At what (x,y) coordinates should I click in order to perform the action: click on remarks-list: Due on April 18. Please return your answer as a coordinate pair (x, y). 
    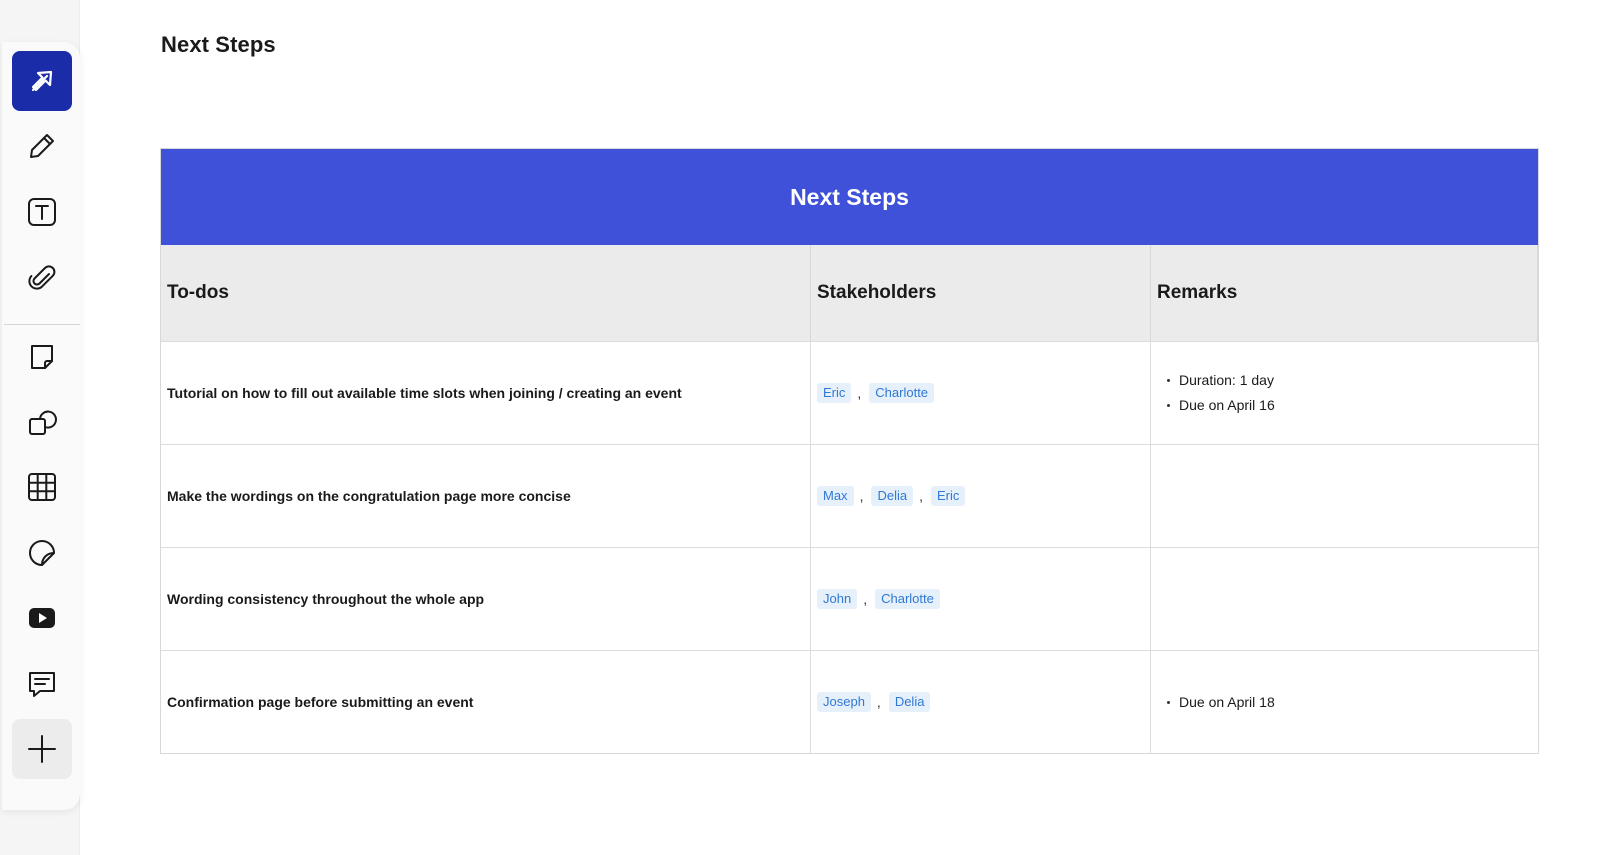
    Looking at the image, I should click on (1216, 702).